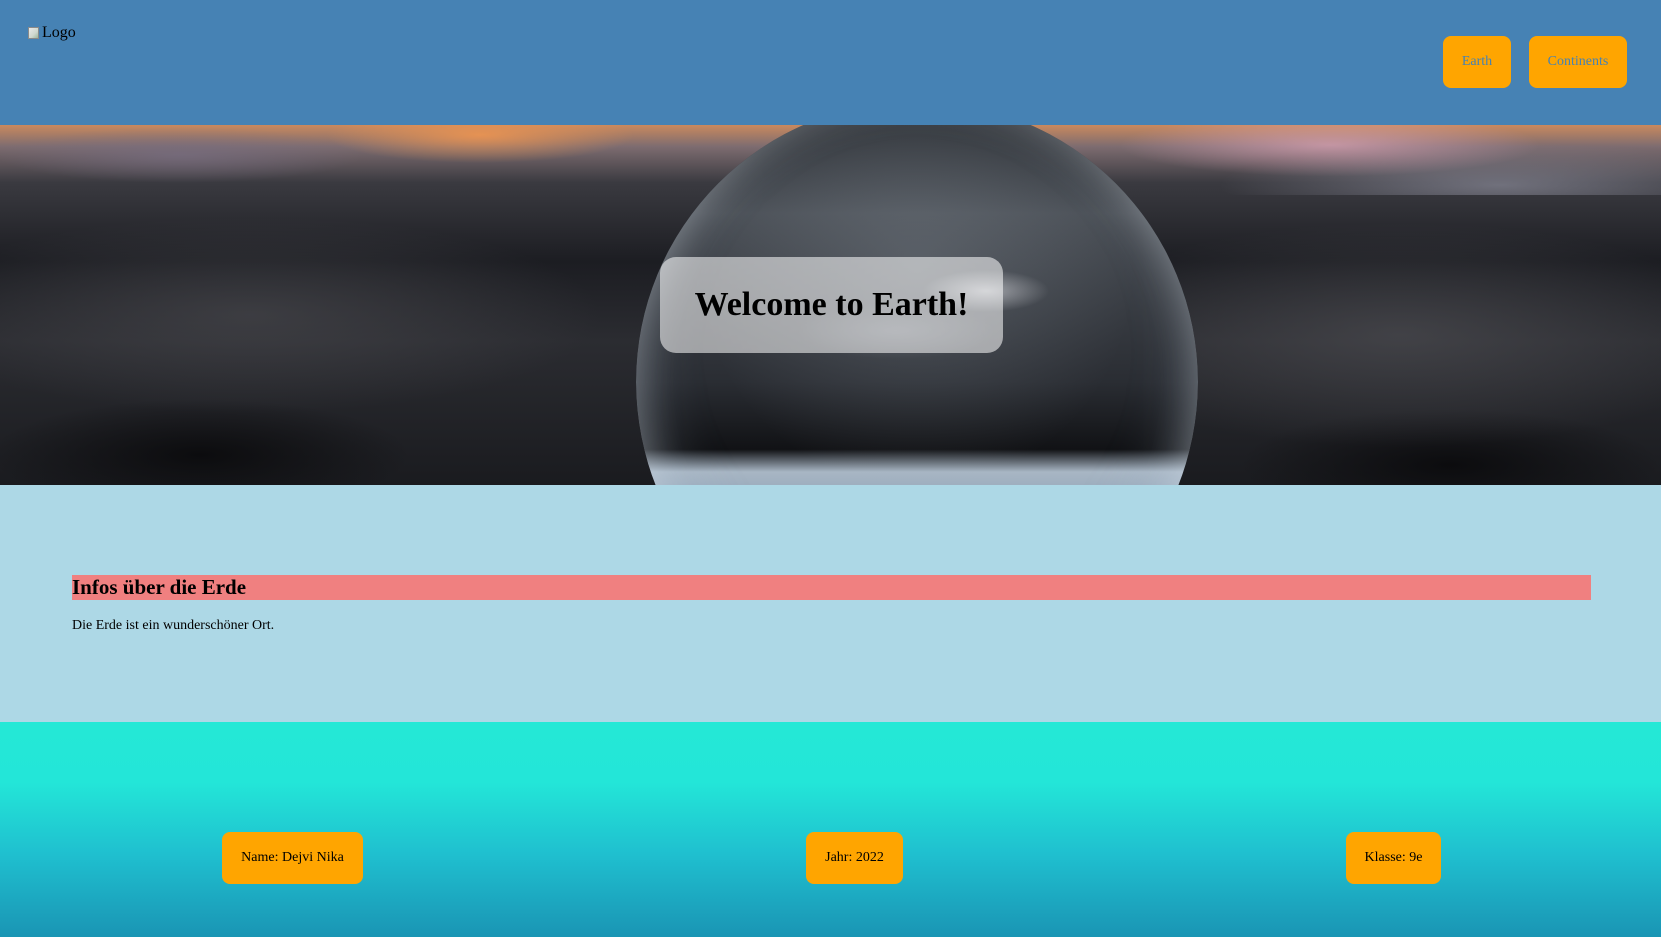 This screenshot has height=937, width=1661. I want to click on nav-button-earth: Earth, so click(1477, 62).